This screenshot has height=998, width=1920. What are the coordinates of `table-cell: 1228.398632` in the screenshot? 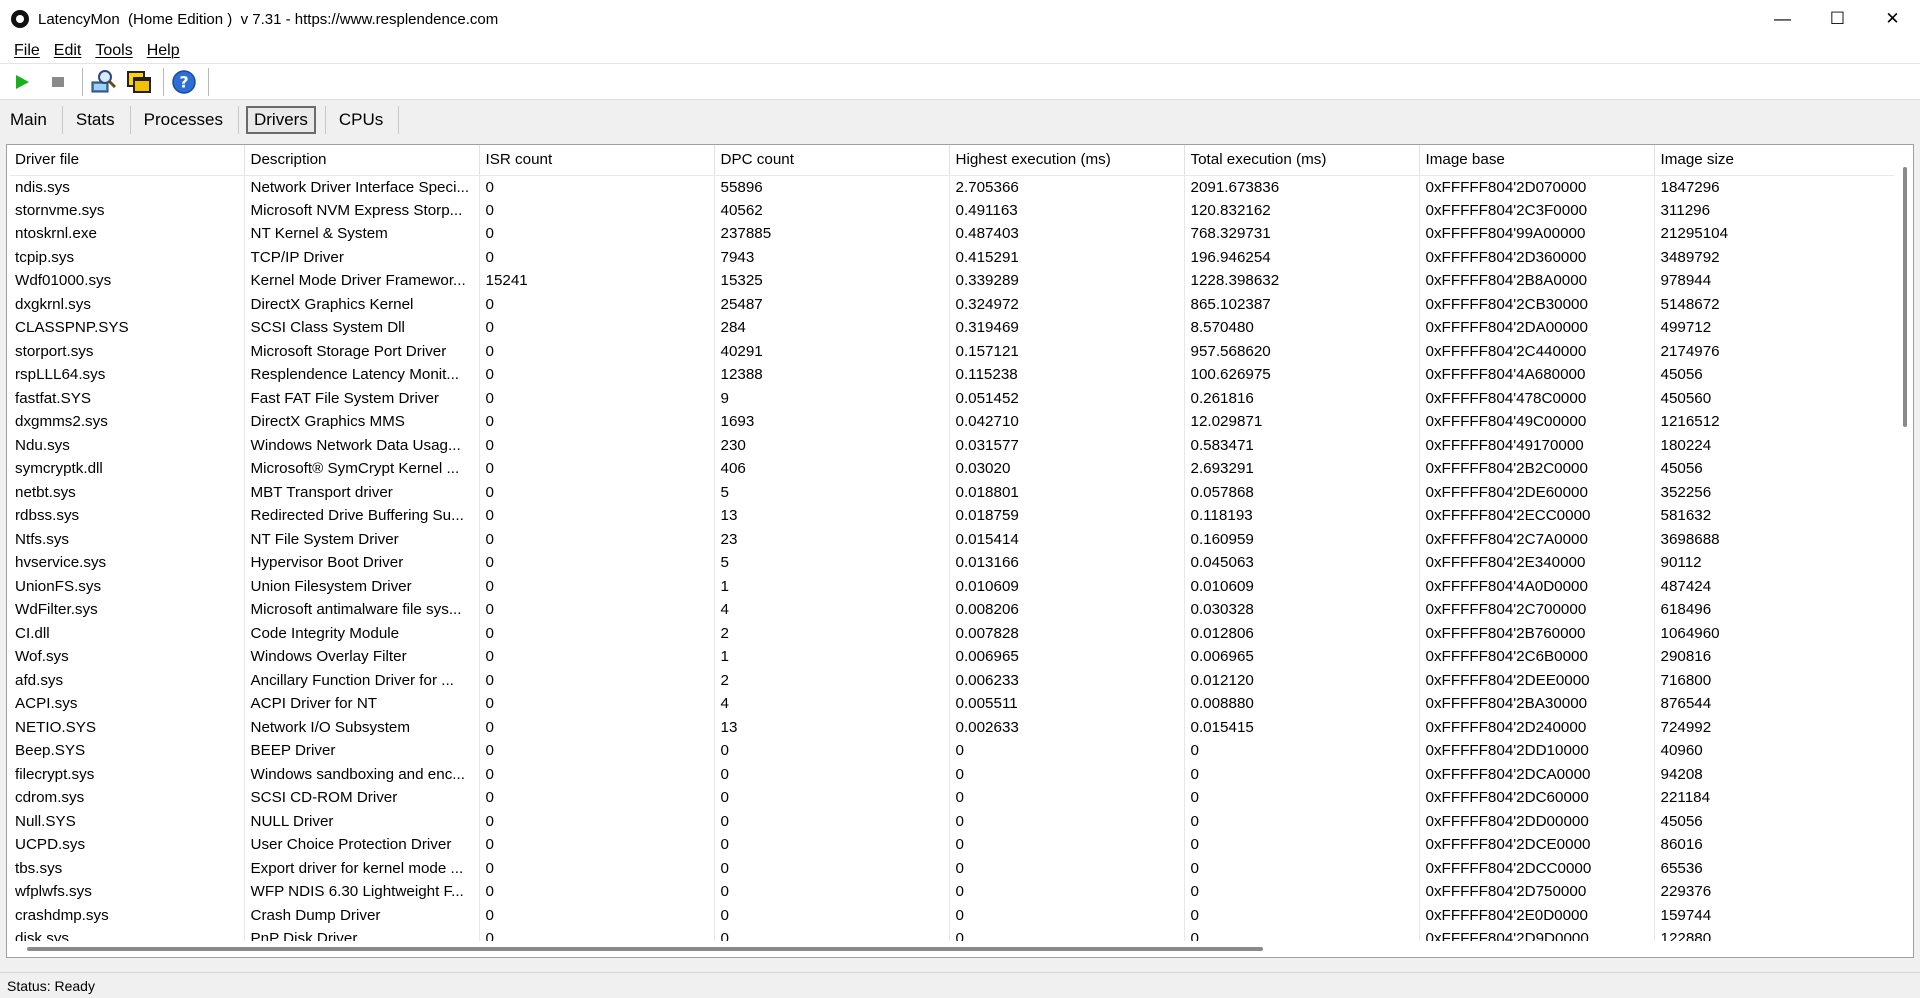 It's located at (1302, 281).